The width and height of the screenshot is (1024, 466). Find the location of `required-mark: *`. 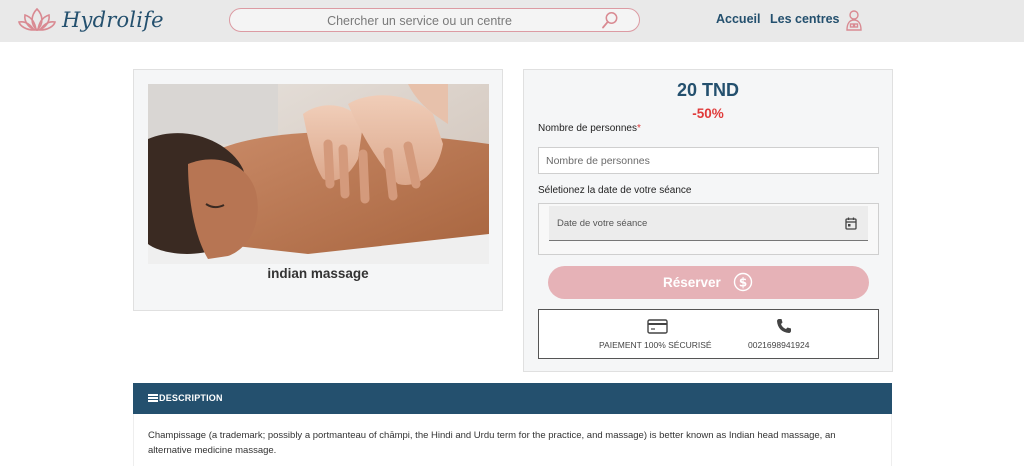

required-mark: * is located at coordinates (638, 128).